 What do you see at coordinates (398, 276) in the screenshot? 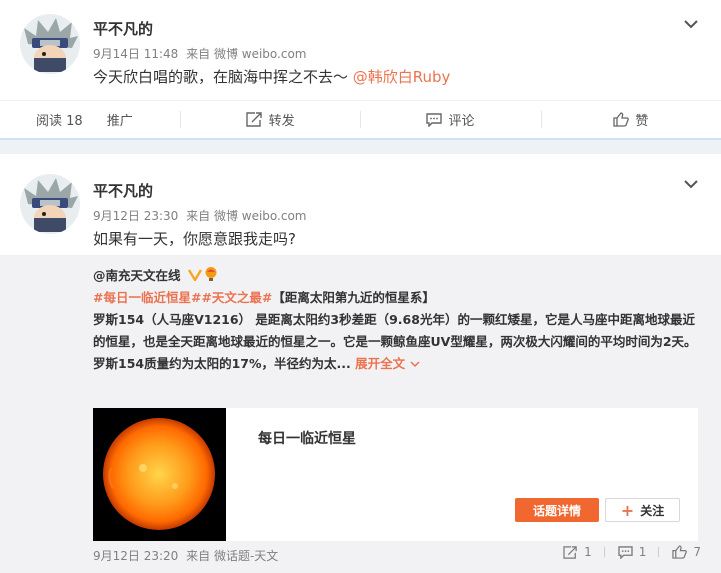
I see `retweet-user-row: @南充天文在线` at bounding box center [398, 276].